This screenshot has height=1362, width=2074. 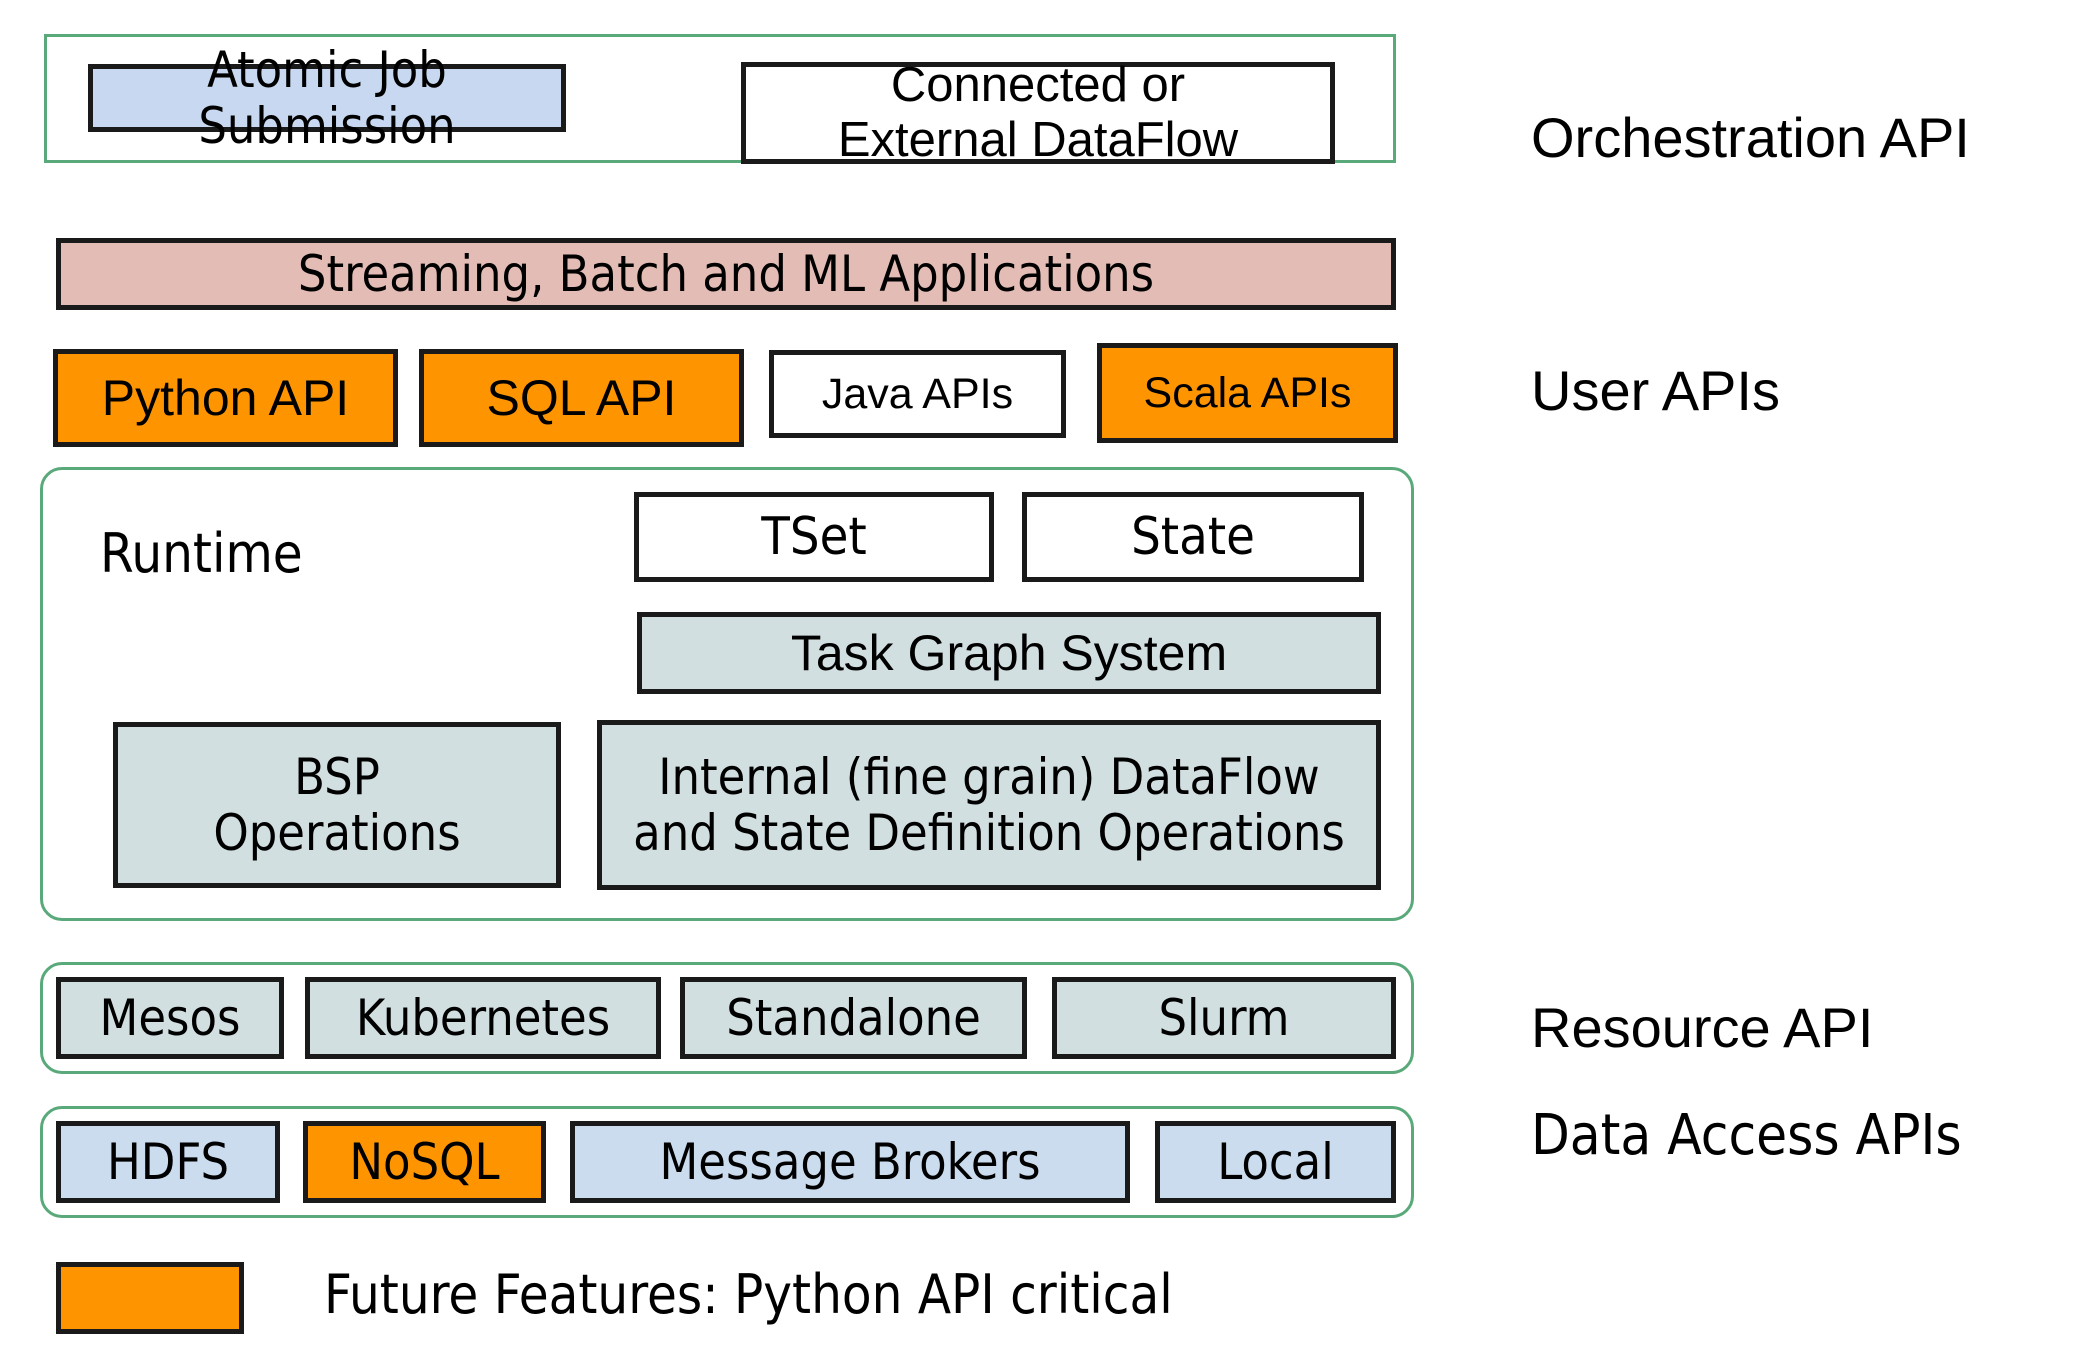 I want to click on box-label: Standalone, so click(x=853, y=1018).